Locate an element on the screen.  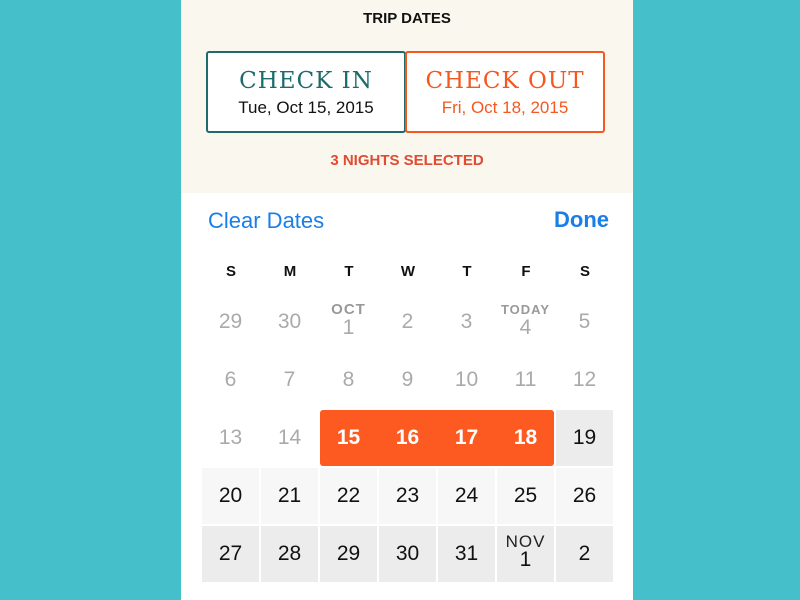
done-button: Done is located at coordinates (581, 220).